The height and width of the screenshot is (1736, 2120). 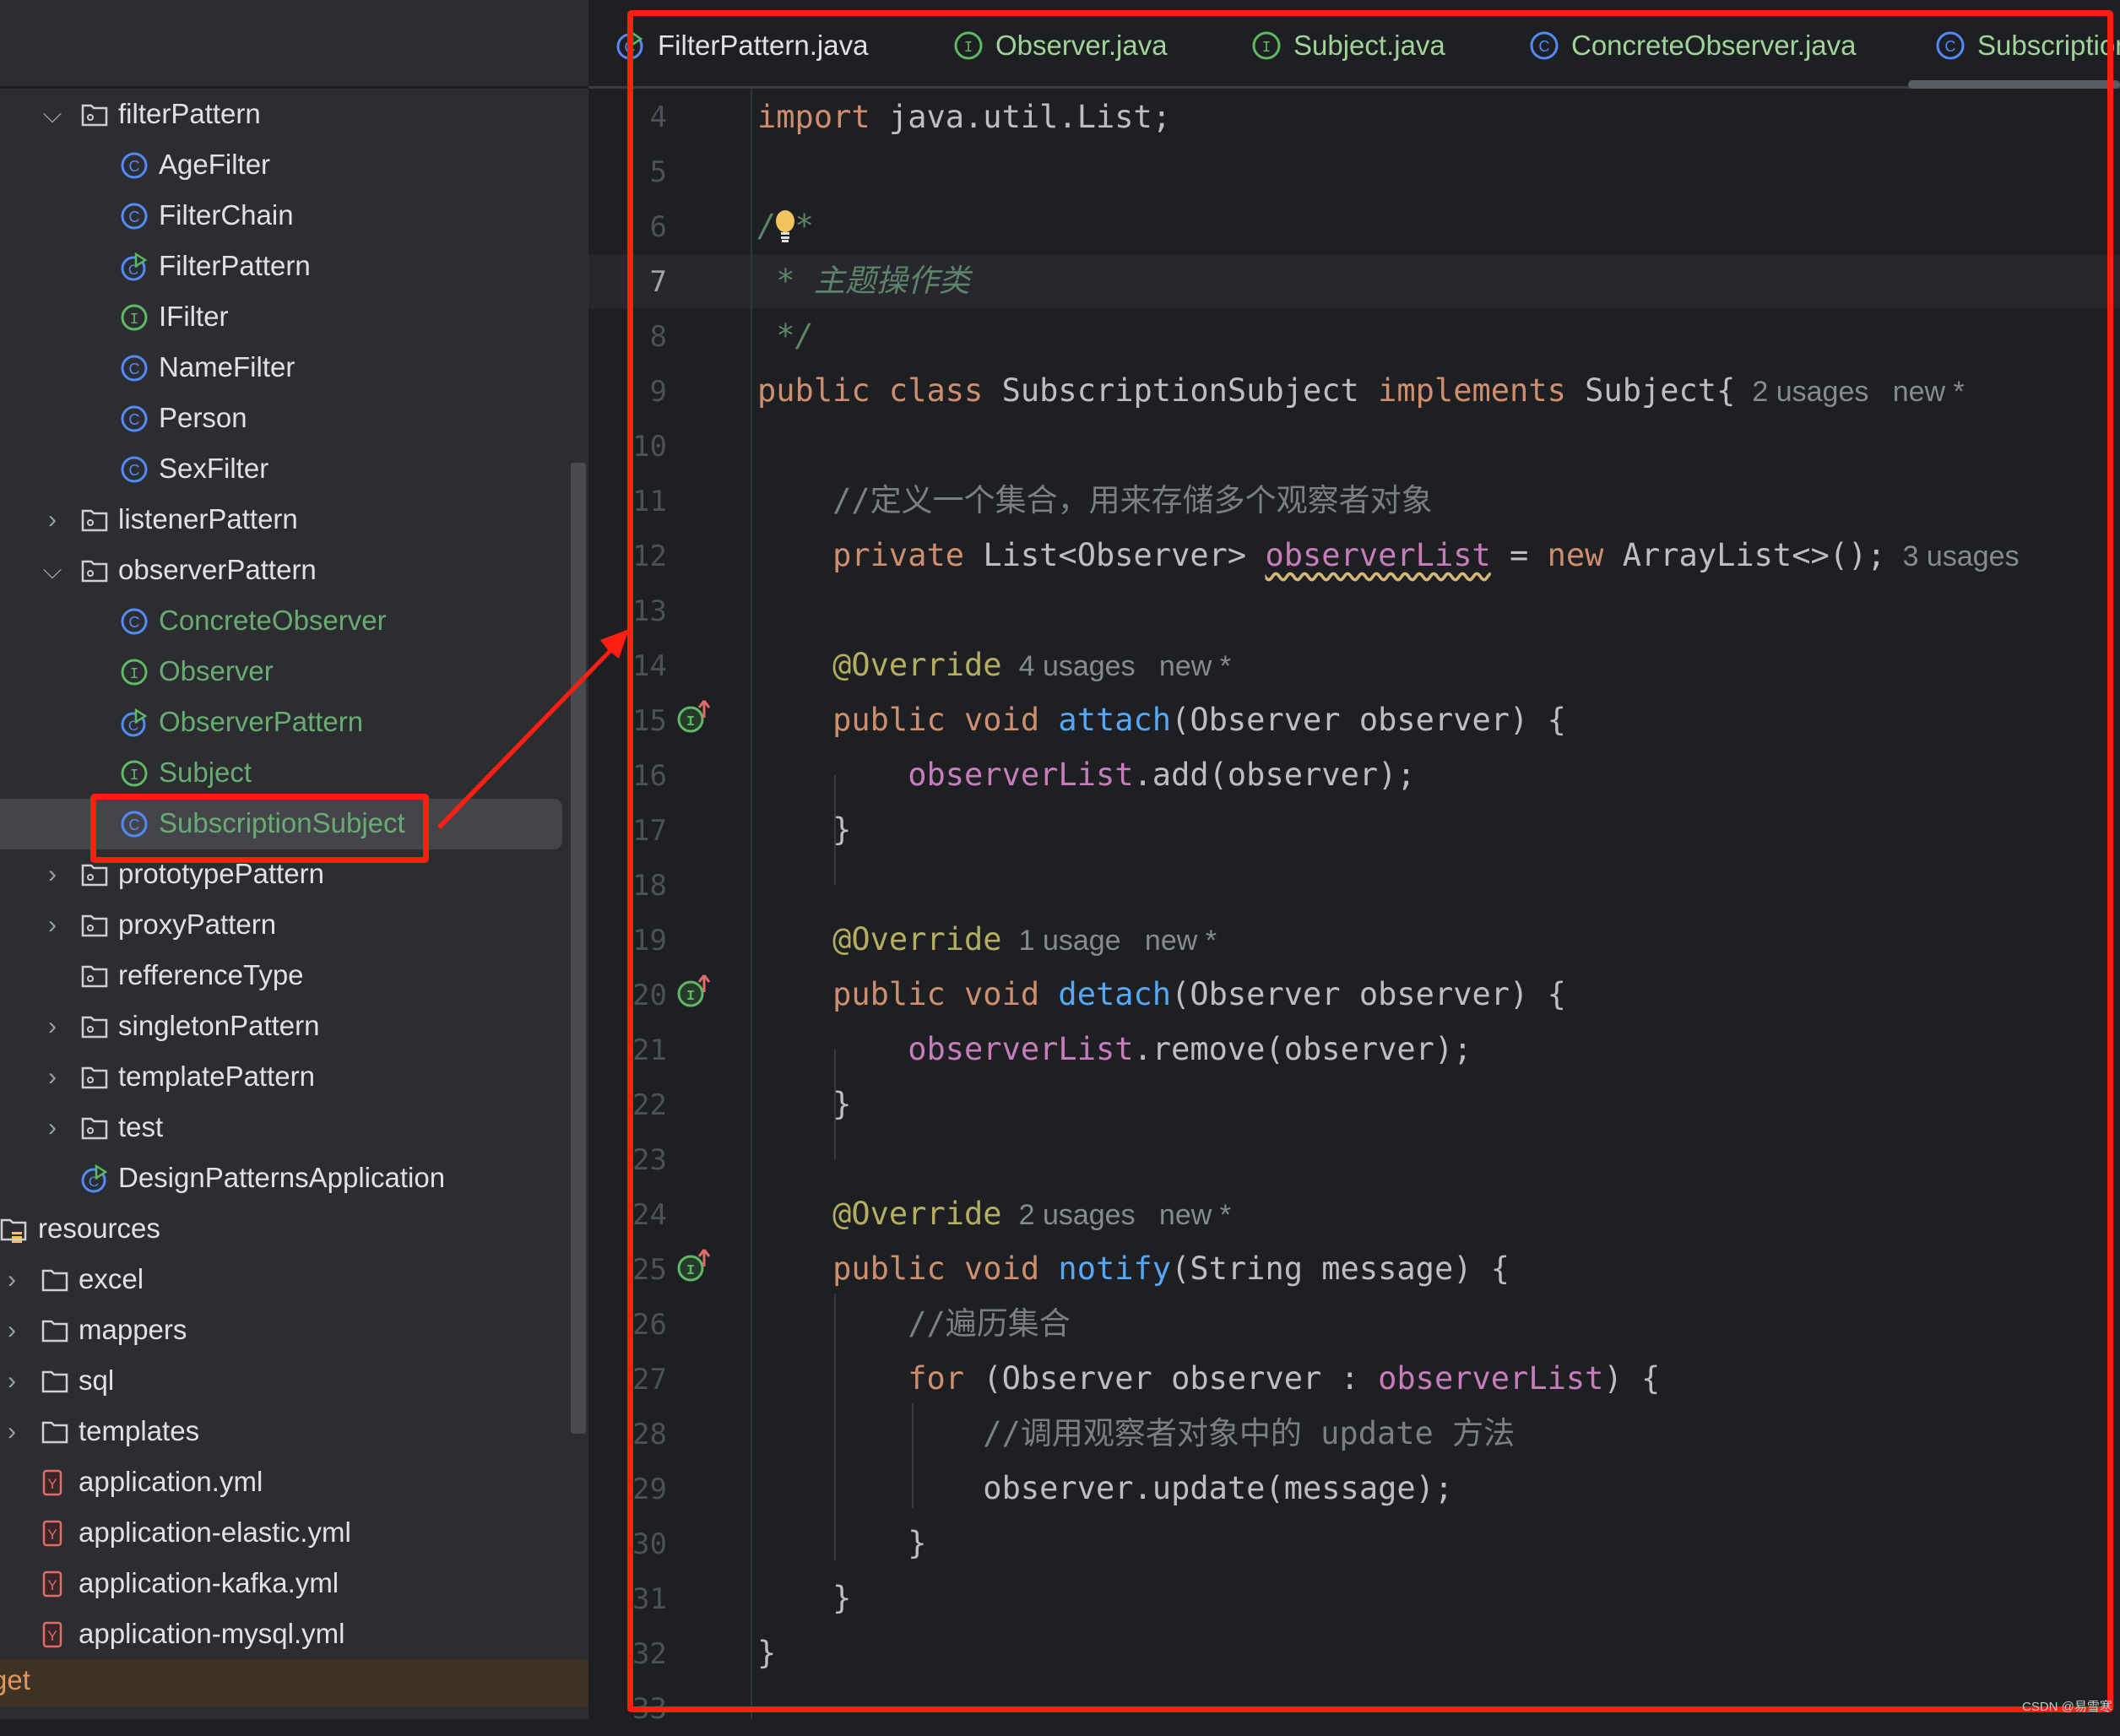 I want to click on tree-item-label: Person, so click(x=203, y=417).